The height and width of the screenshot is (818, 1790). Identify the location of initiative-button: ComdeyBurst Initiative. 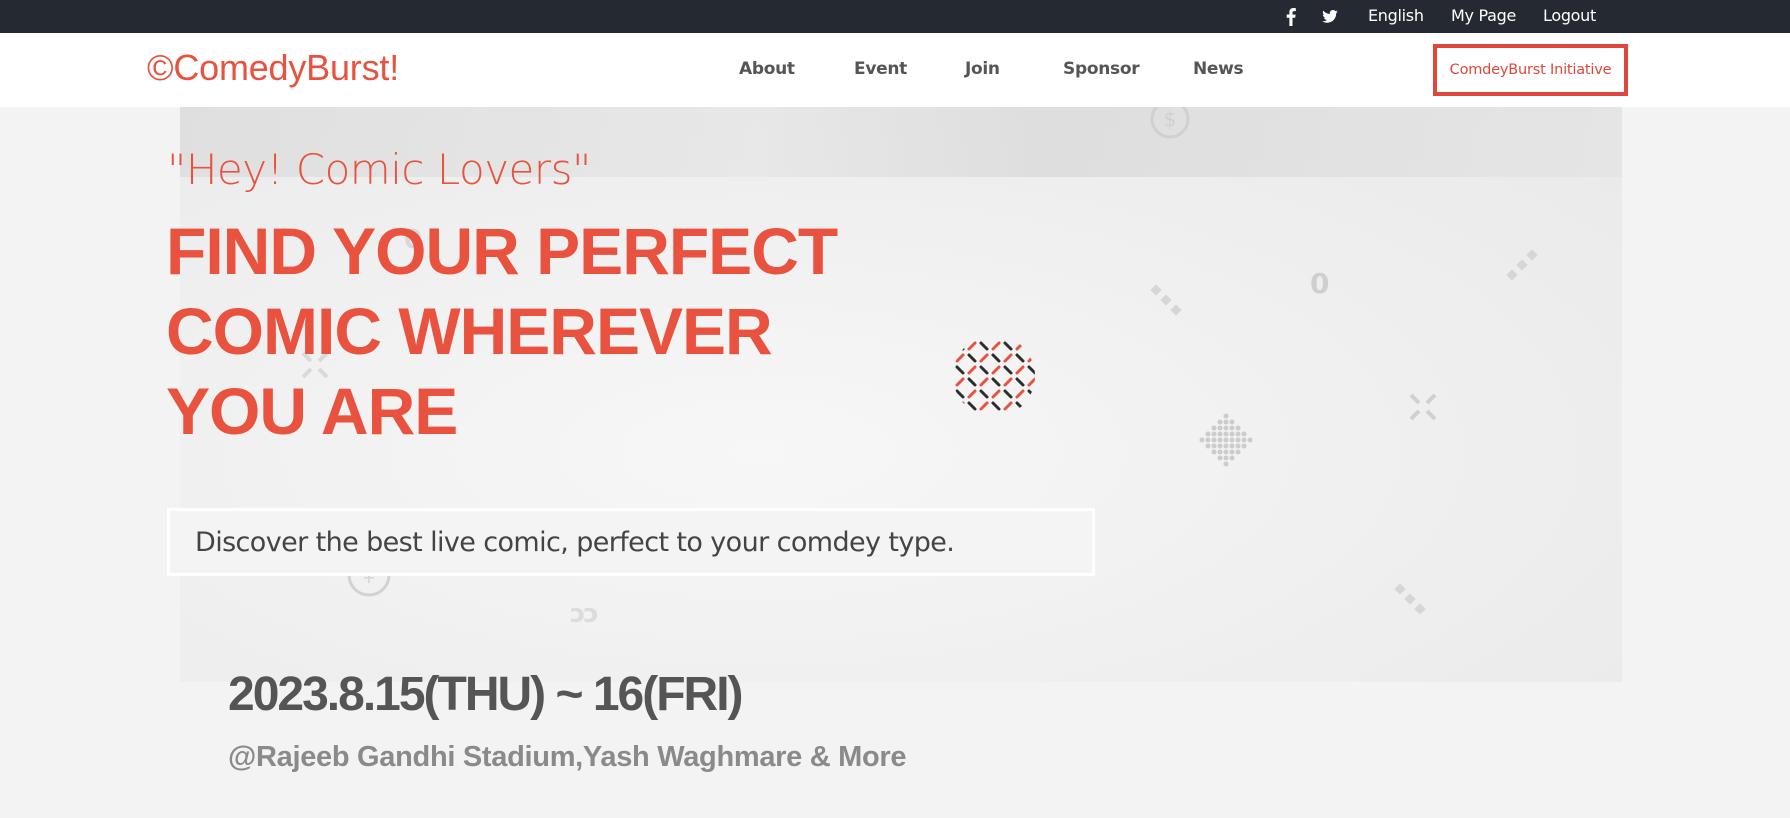
(1530, 70).